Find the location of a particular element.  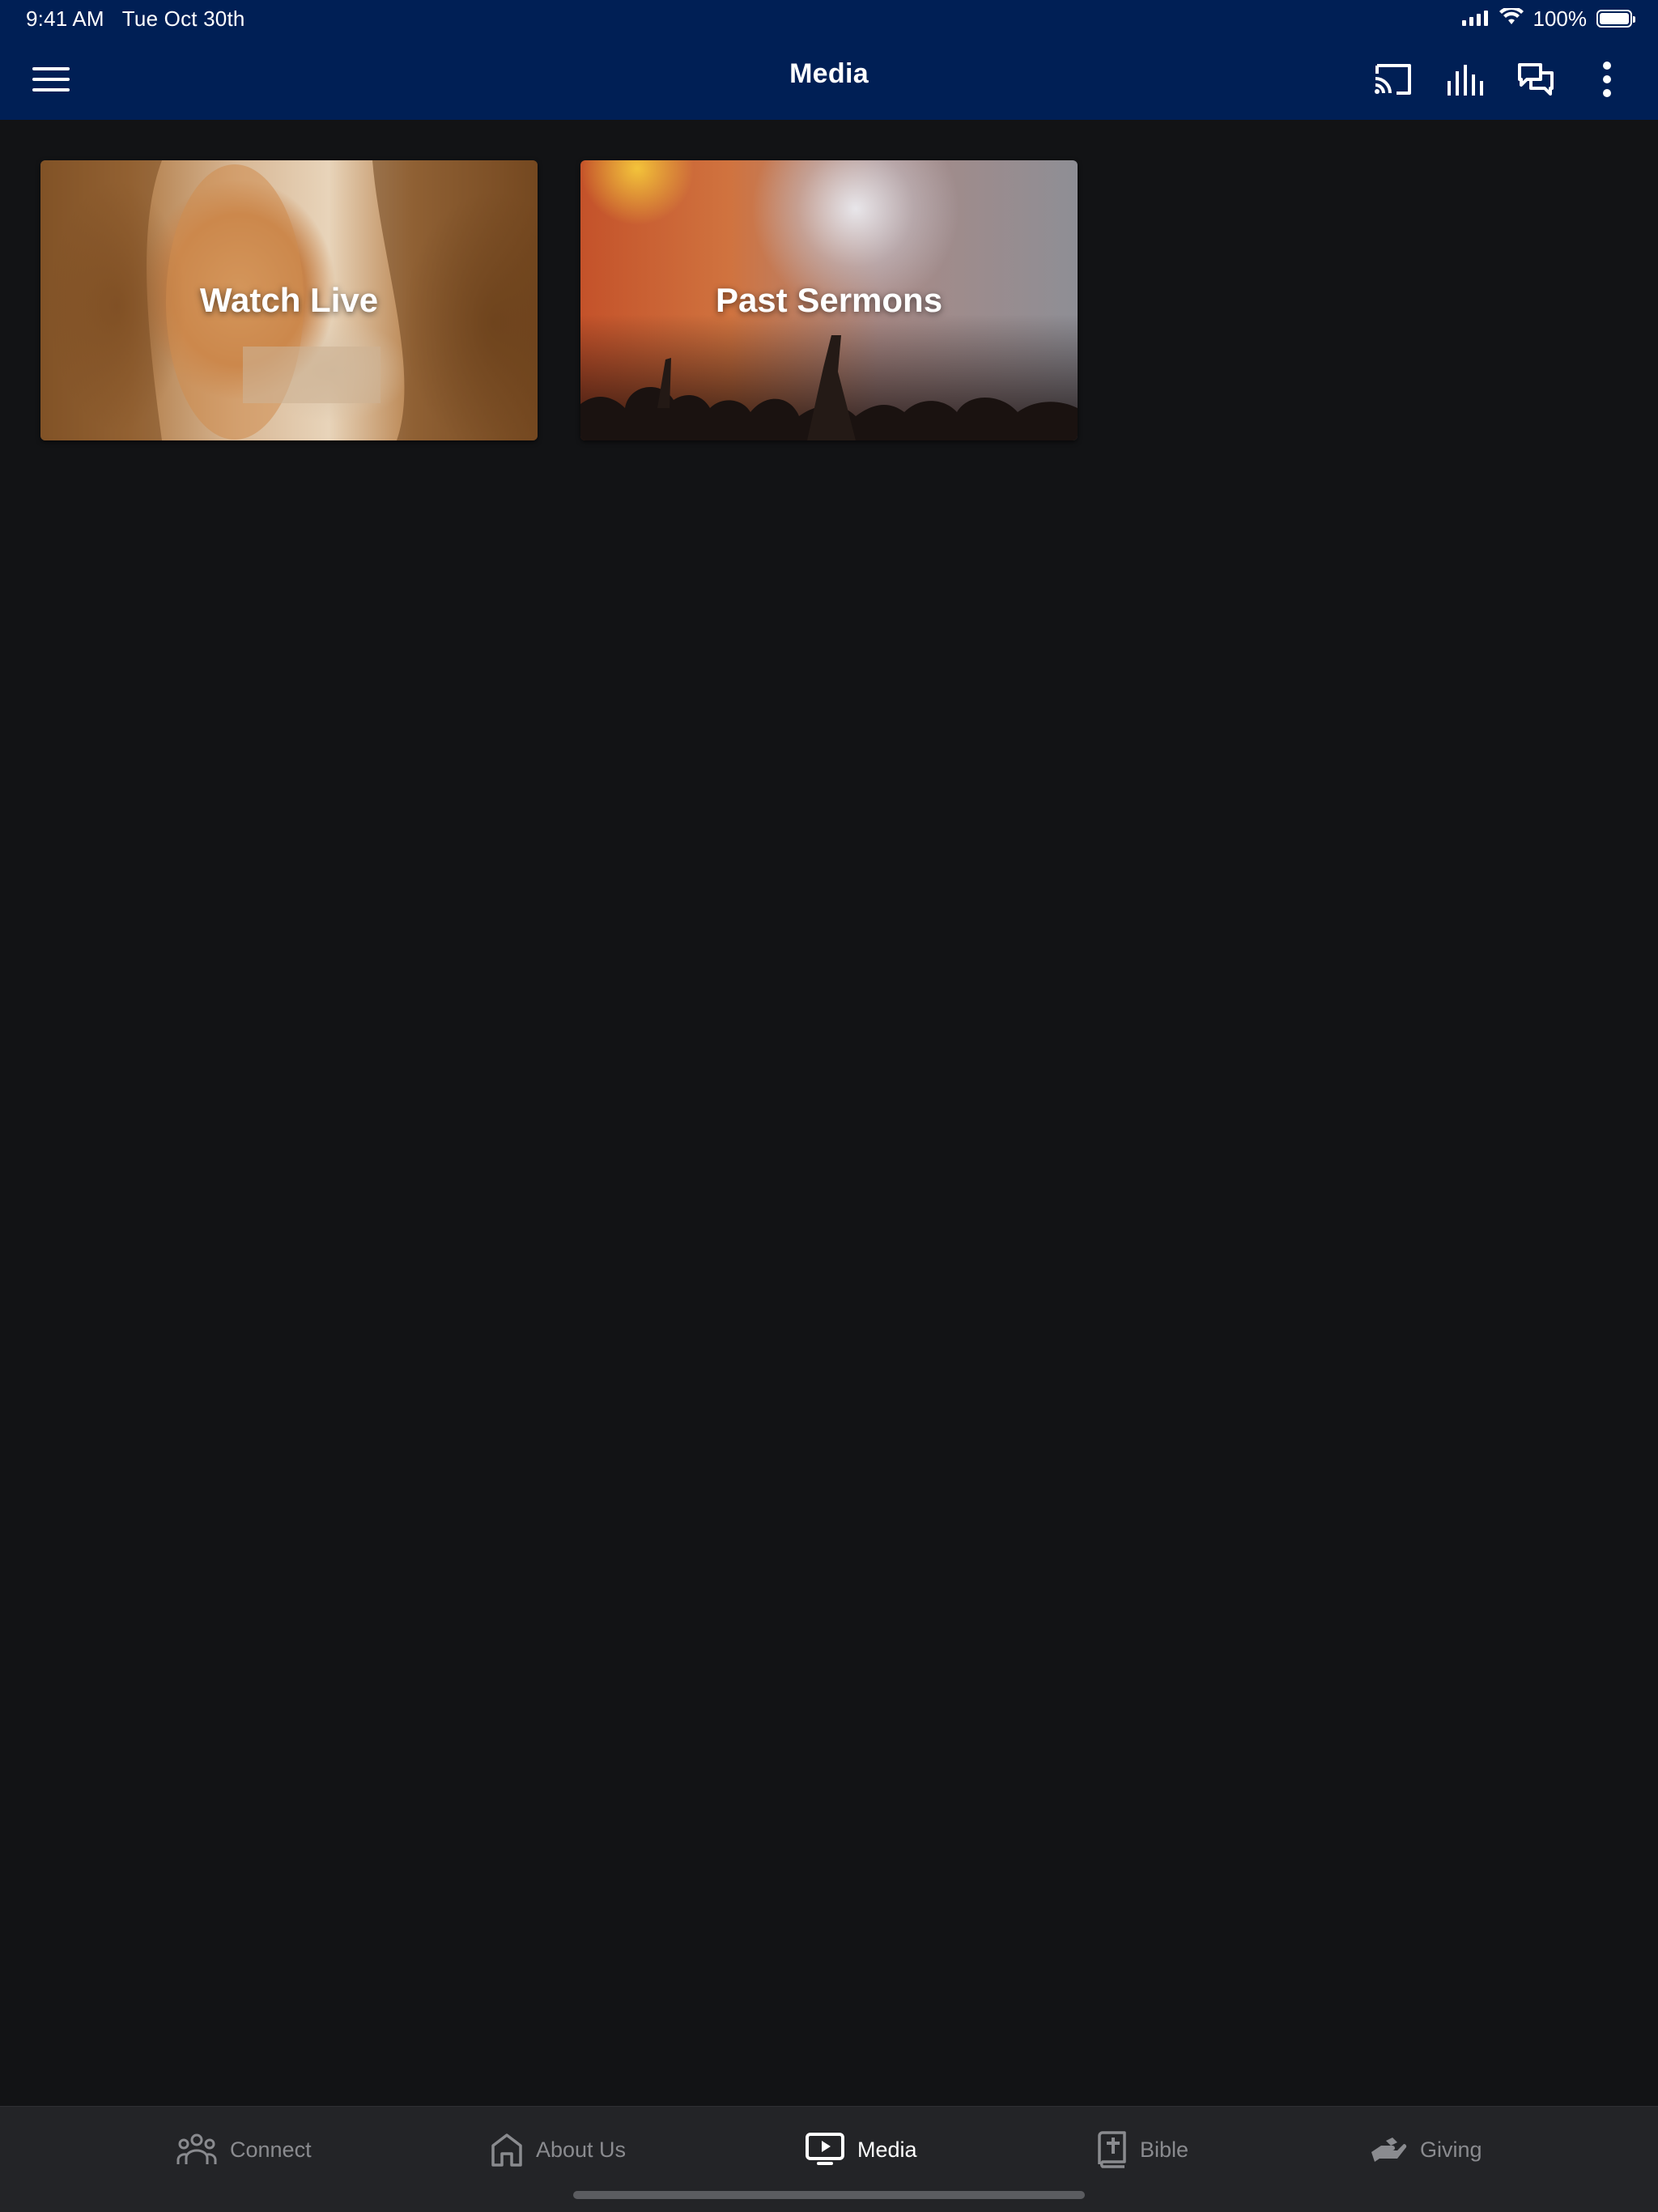

tab-about-us: About Us is located at coordinates (558, 2150).